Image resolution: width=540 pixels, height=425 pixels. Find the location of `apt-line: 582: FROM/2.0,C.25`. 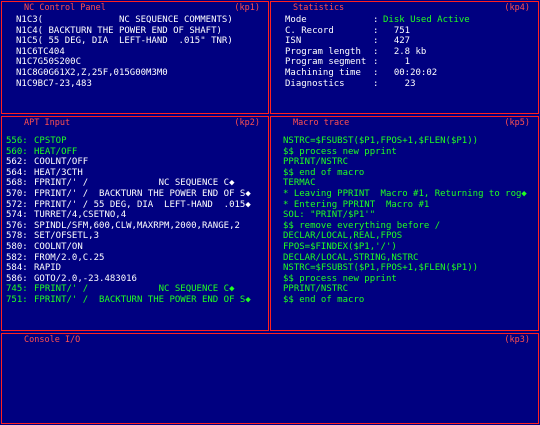

apt-line: 582: FROM/2.0,C.25 is located at coordinates (135, 258).